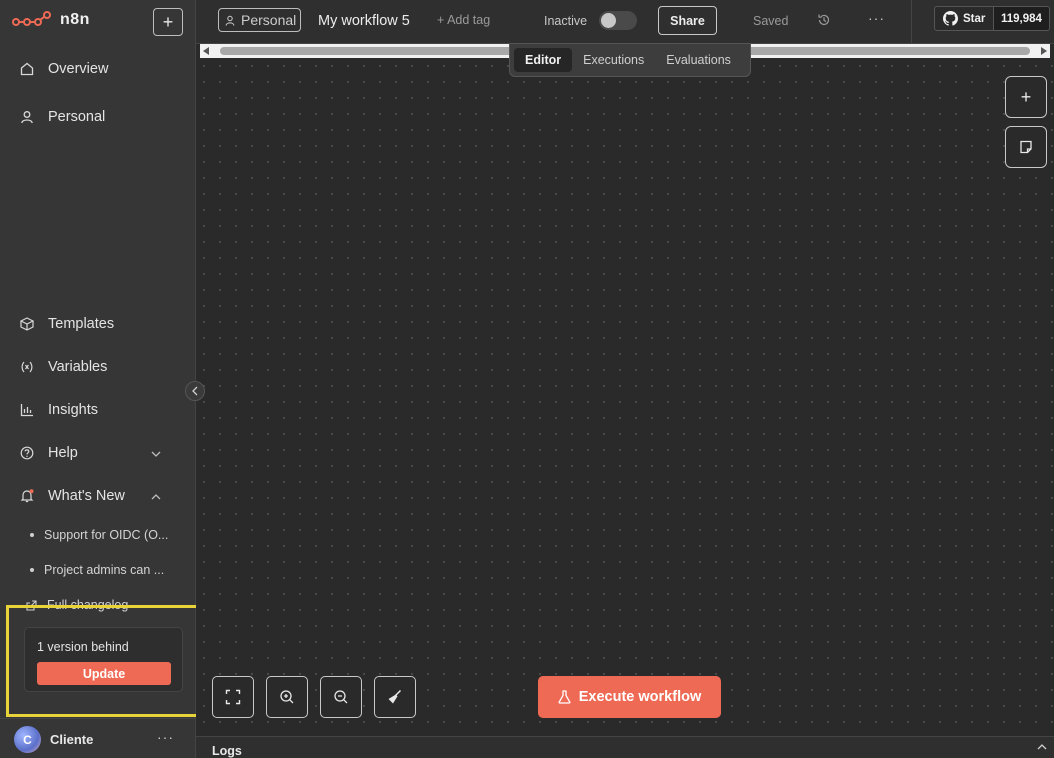 The height and width of the screenshot is (758, 1054). Describe the element at coordinates (698, 60) in the screenshot. I see `tab-evaluations: Evaluations` at that location.